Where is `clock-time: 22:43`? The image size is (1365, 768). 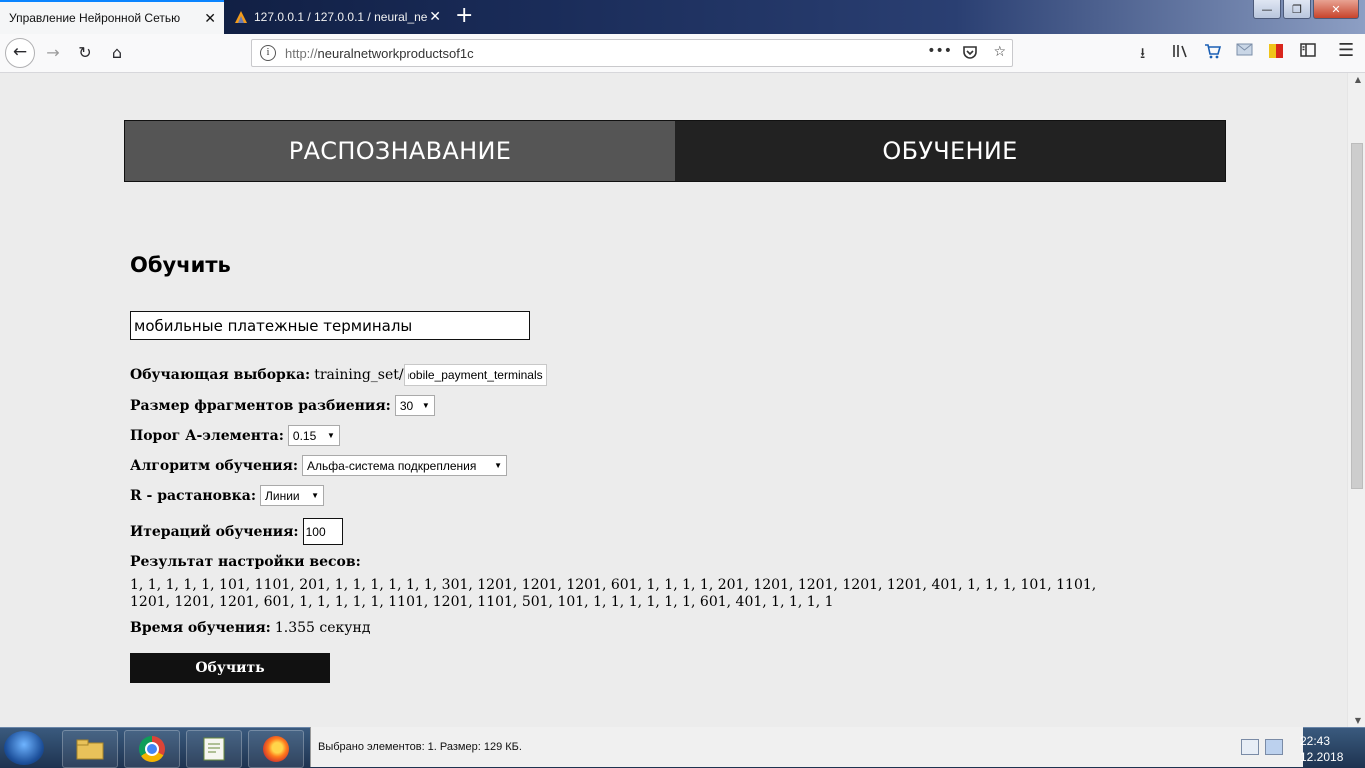
clock-time: 22:43 is located at coordinates (1315, 741).